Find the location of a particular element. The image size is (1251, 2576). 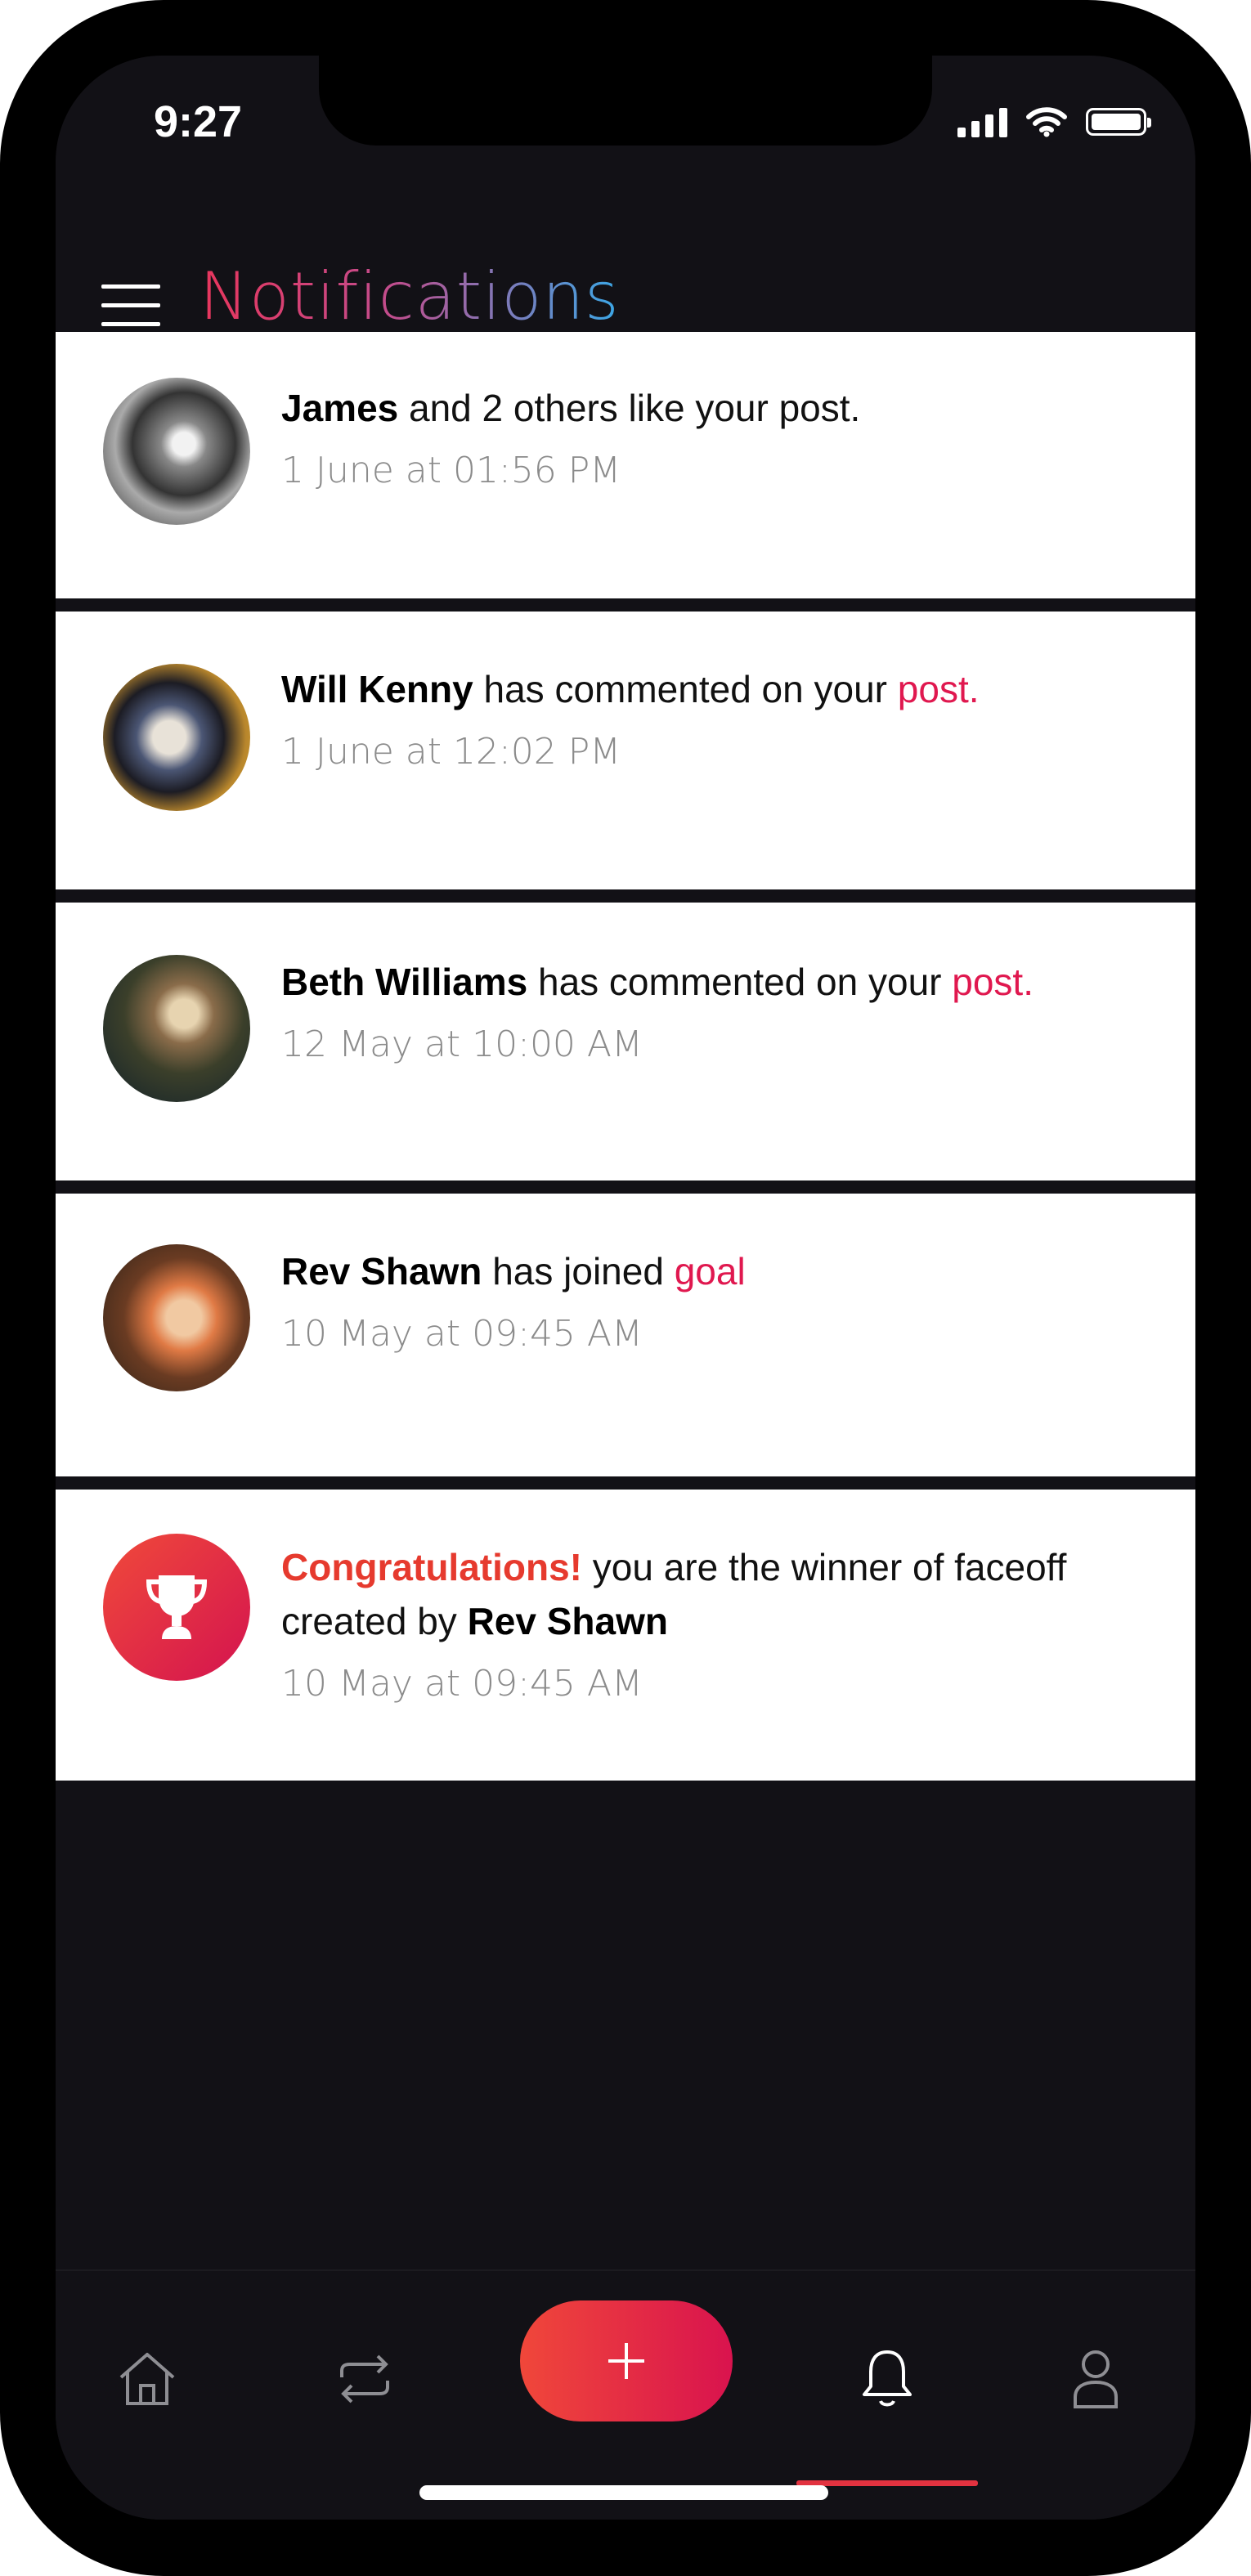

timestamp: 1 June at 01:56 PM is located at coordinates (451, 470).